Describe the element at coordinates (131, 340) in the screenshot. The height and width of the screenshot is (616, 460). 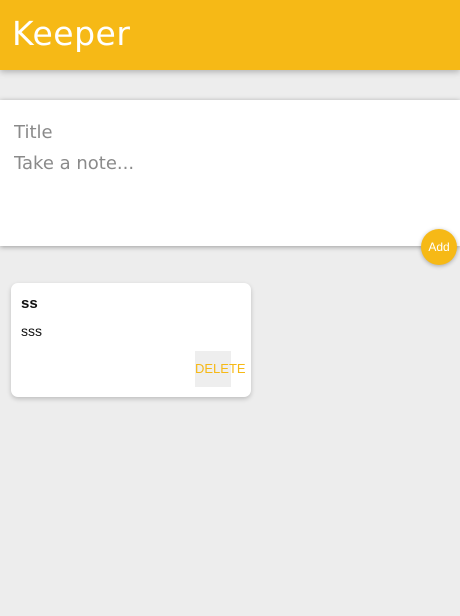
I see `note-card: ss sss DELETE` at that location.